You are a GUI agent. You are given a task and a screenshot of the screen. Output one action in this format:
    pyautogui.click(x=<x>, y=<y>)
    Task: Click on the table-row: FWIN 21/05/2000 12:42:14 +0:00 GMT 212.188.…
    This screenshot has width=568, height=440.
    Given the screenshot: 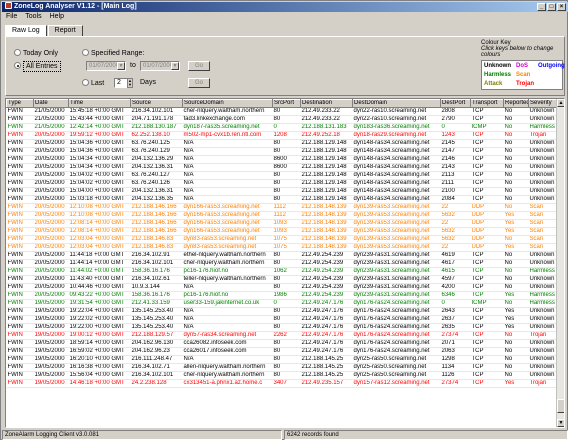 What is the action you would take?
    pyautogui.click(x=282, y=127)
    